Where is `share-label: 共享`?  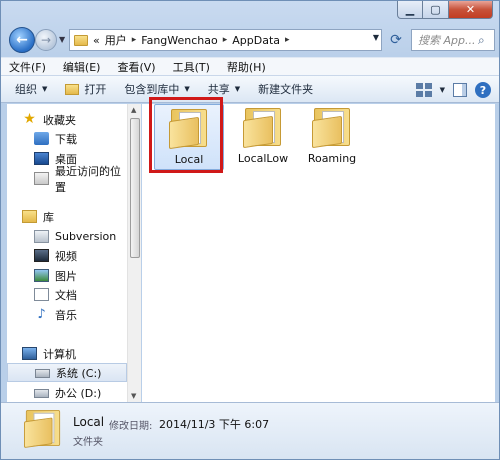
share-label: 共享 is located at coordinates (218, 89).